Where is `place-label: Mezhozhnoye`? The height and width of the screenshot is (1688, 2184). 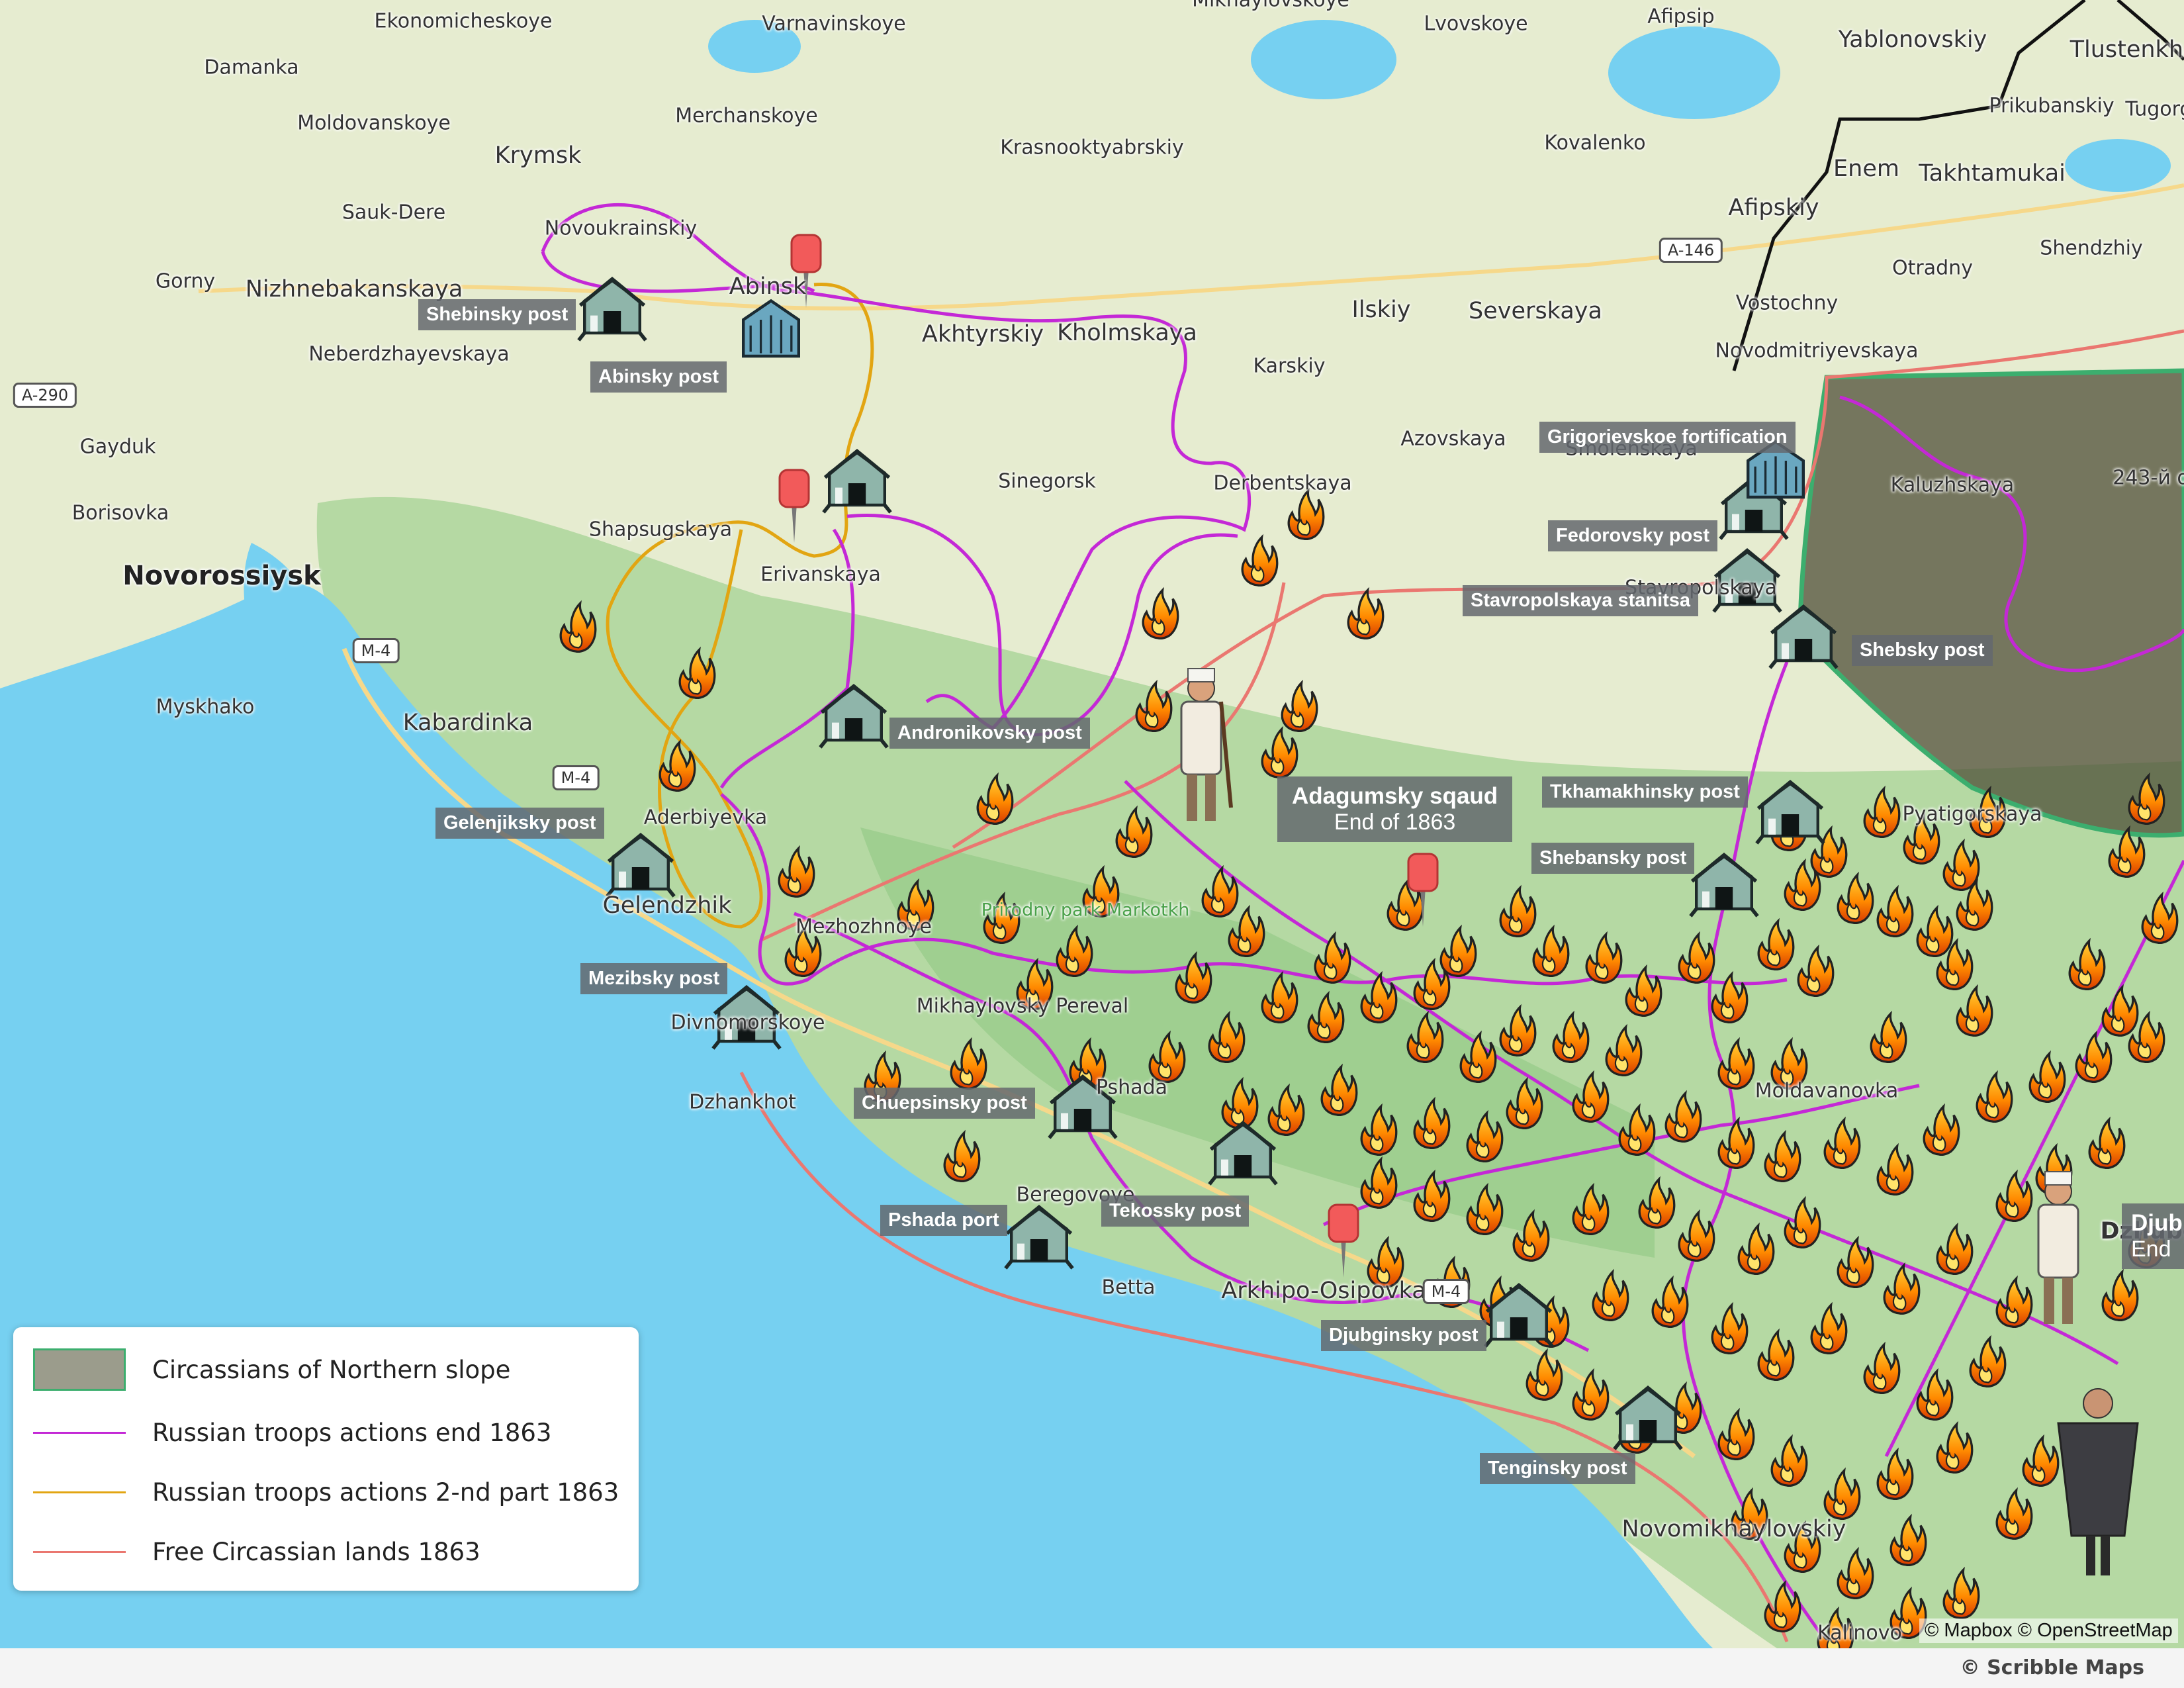
place-label: Mezhozhnoye is located at coordinates (864, 927).